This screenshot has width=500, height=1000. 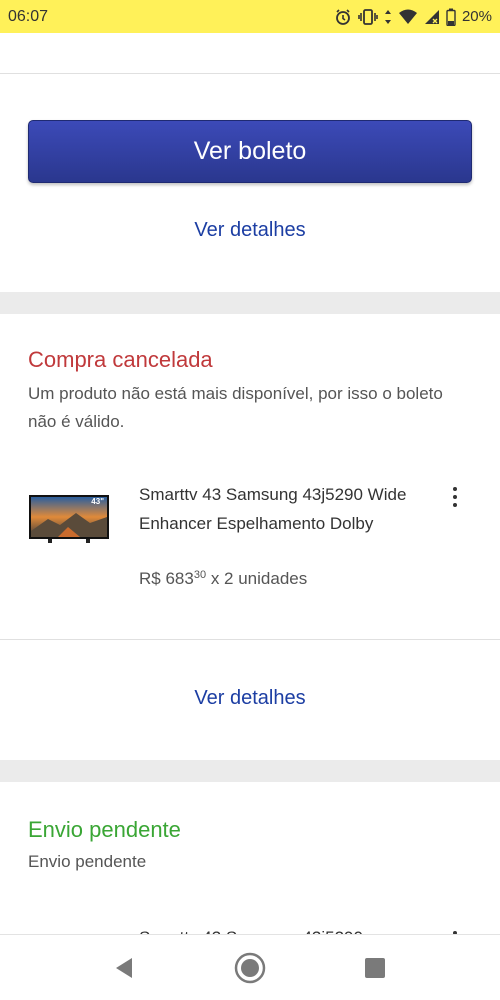 What do you see at coordinates (104, 829) in the screenshot?
I see `pending-title: Envio pendente` at bounding box center [104, 829].